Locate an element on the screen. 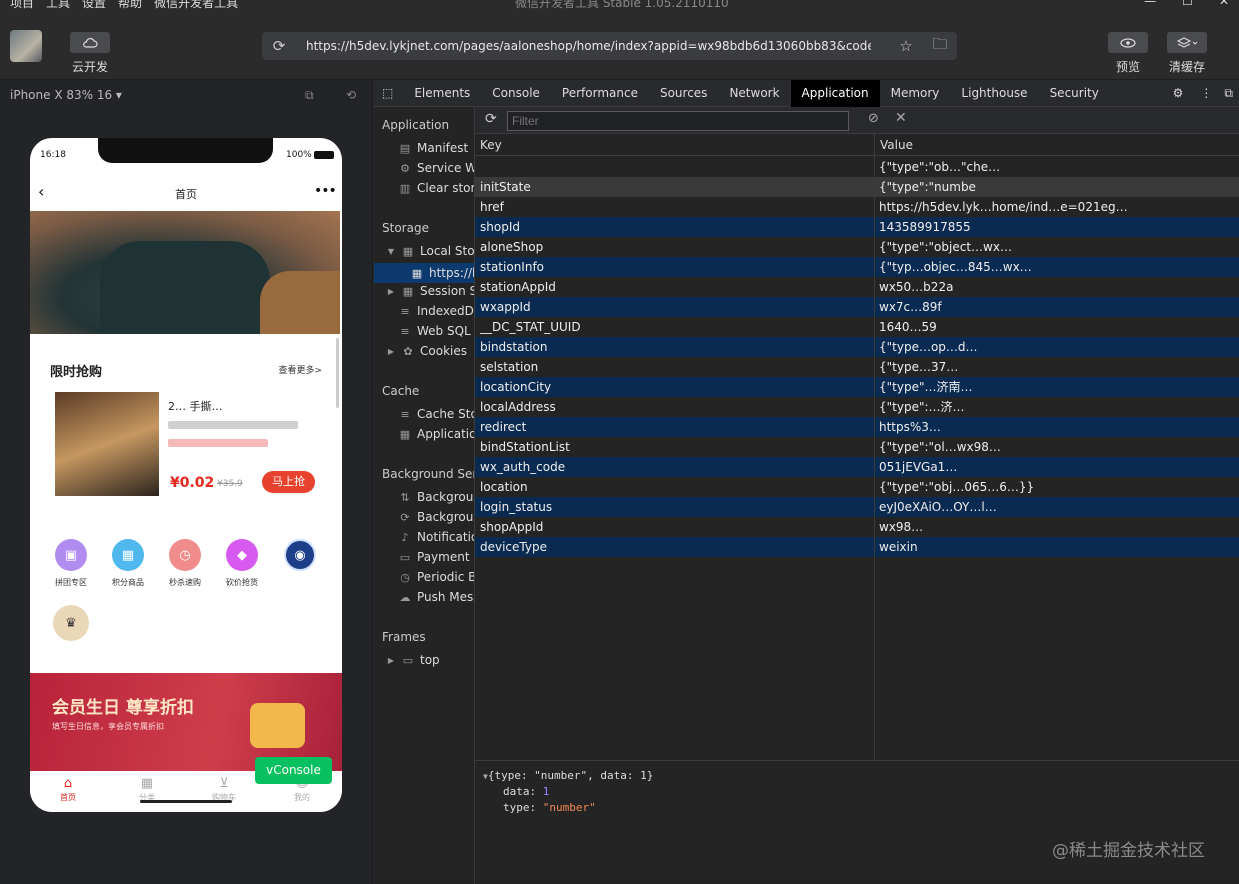 Image resolution: width=1239 pixels, height=884 pixels. tab-console: Console is located at coordinates (516, 93).